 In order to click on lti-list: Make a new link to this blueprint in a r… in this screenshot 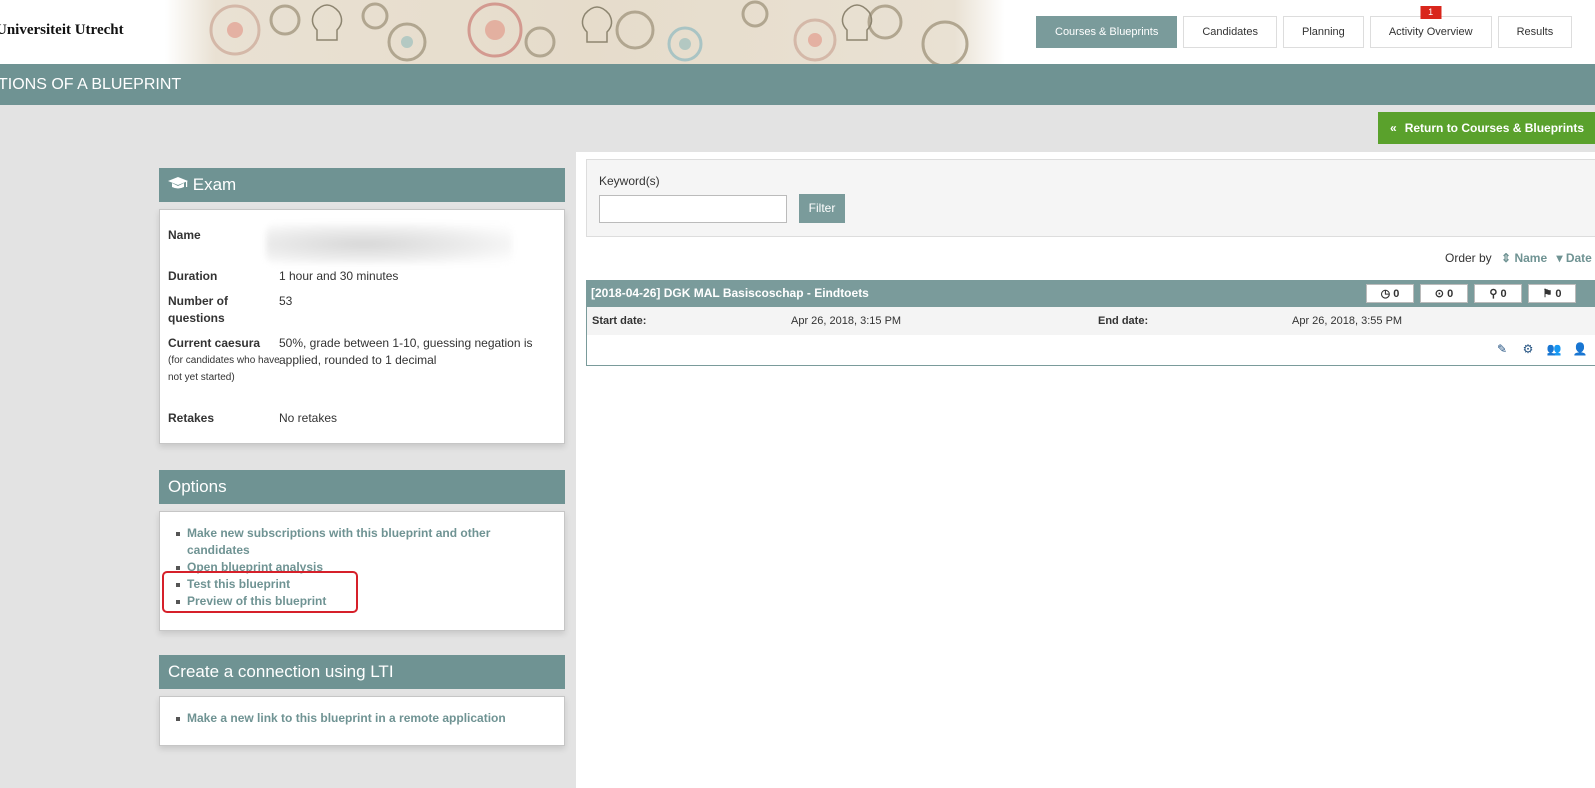, I will do `click(355, 718)`.